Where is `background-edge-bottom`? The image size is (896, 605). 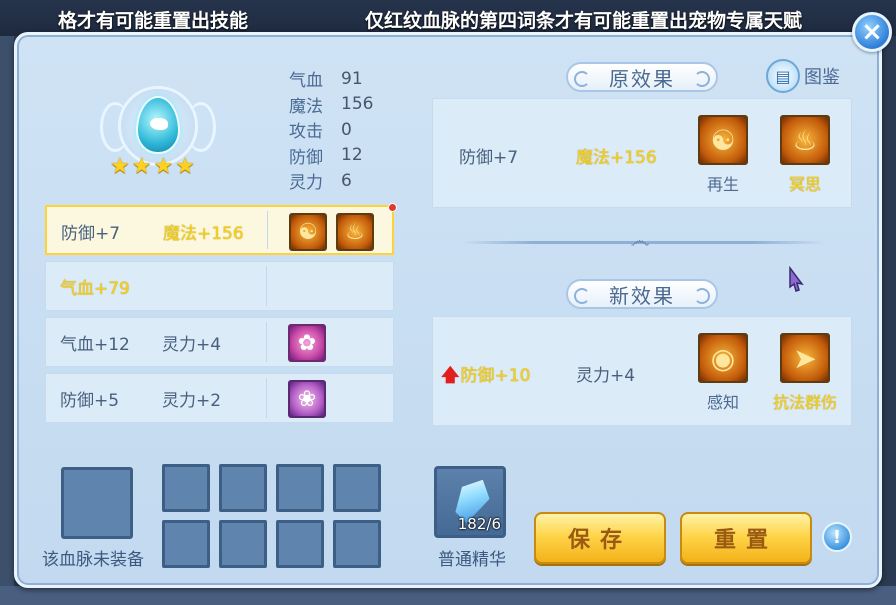
background-edge-bottom is located at coordinates (448, 595).